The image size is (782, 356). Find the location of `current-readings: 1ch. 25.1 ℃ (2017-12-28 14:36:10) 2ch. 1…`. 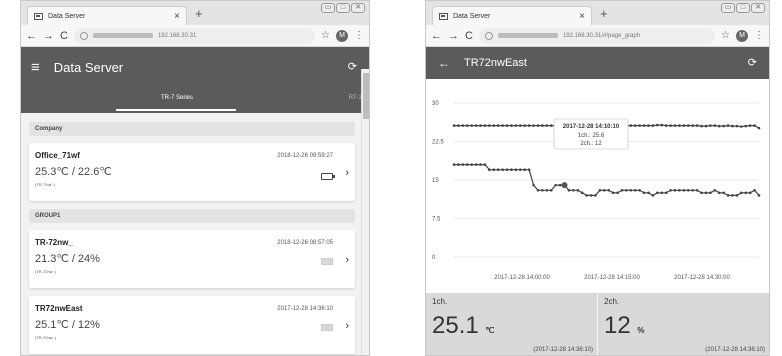

current-readings: 1ch. 25.1 ℃ (2017-12-28 14:36:10) 2ch. 1… is located at coordinates (597, 324).